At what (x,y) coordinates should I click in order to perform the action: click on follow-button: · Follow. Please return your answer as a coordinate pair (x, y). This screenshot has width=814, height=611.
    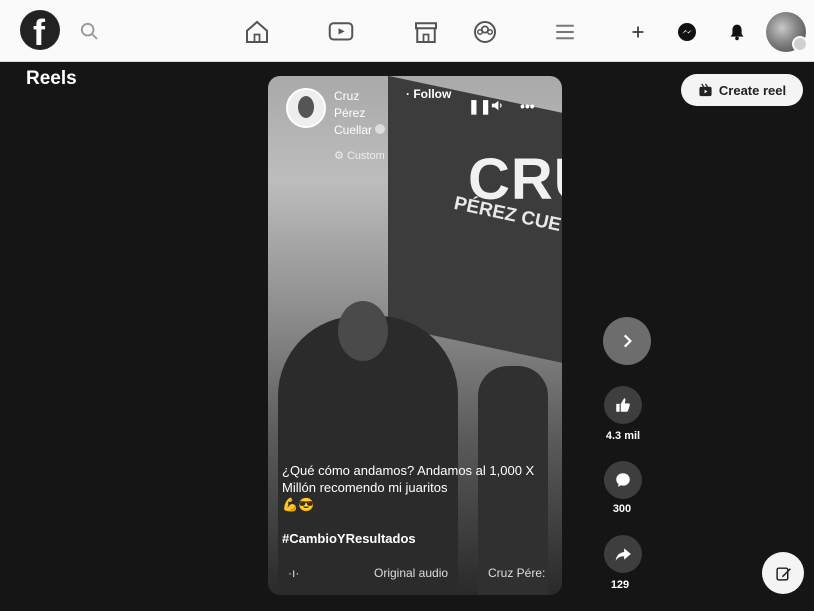
    Looking at the image, I should click on (428, 94).